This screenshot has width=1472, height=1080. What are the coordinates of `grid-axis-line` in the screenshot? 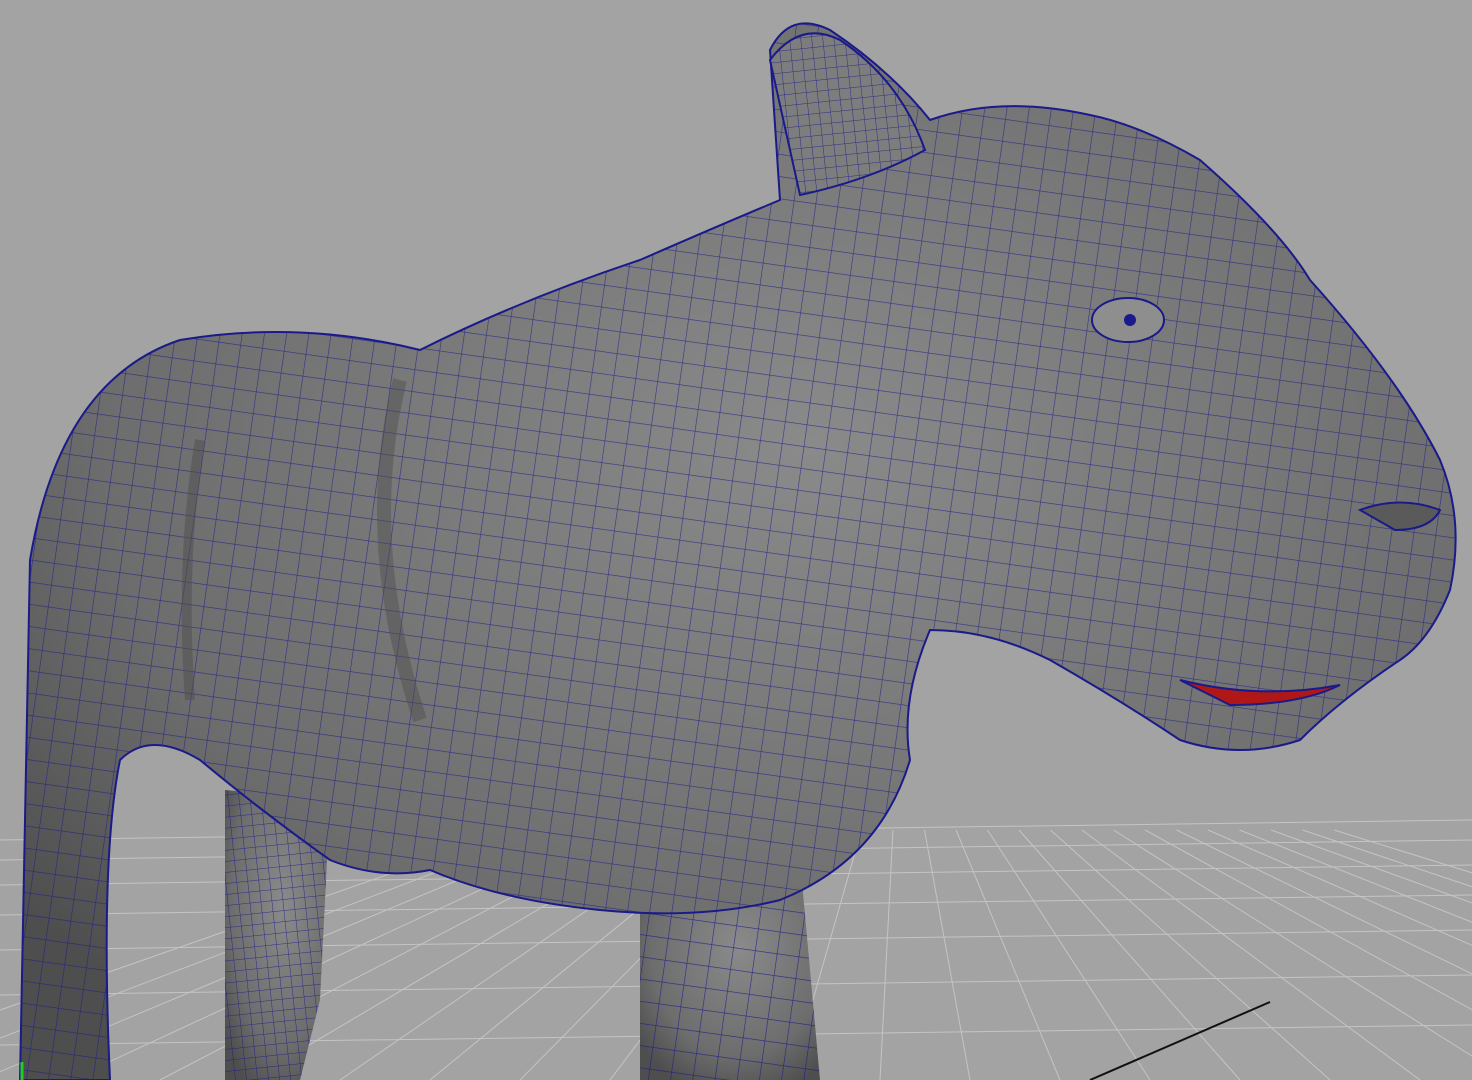 It's located at (1180, 1040).